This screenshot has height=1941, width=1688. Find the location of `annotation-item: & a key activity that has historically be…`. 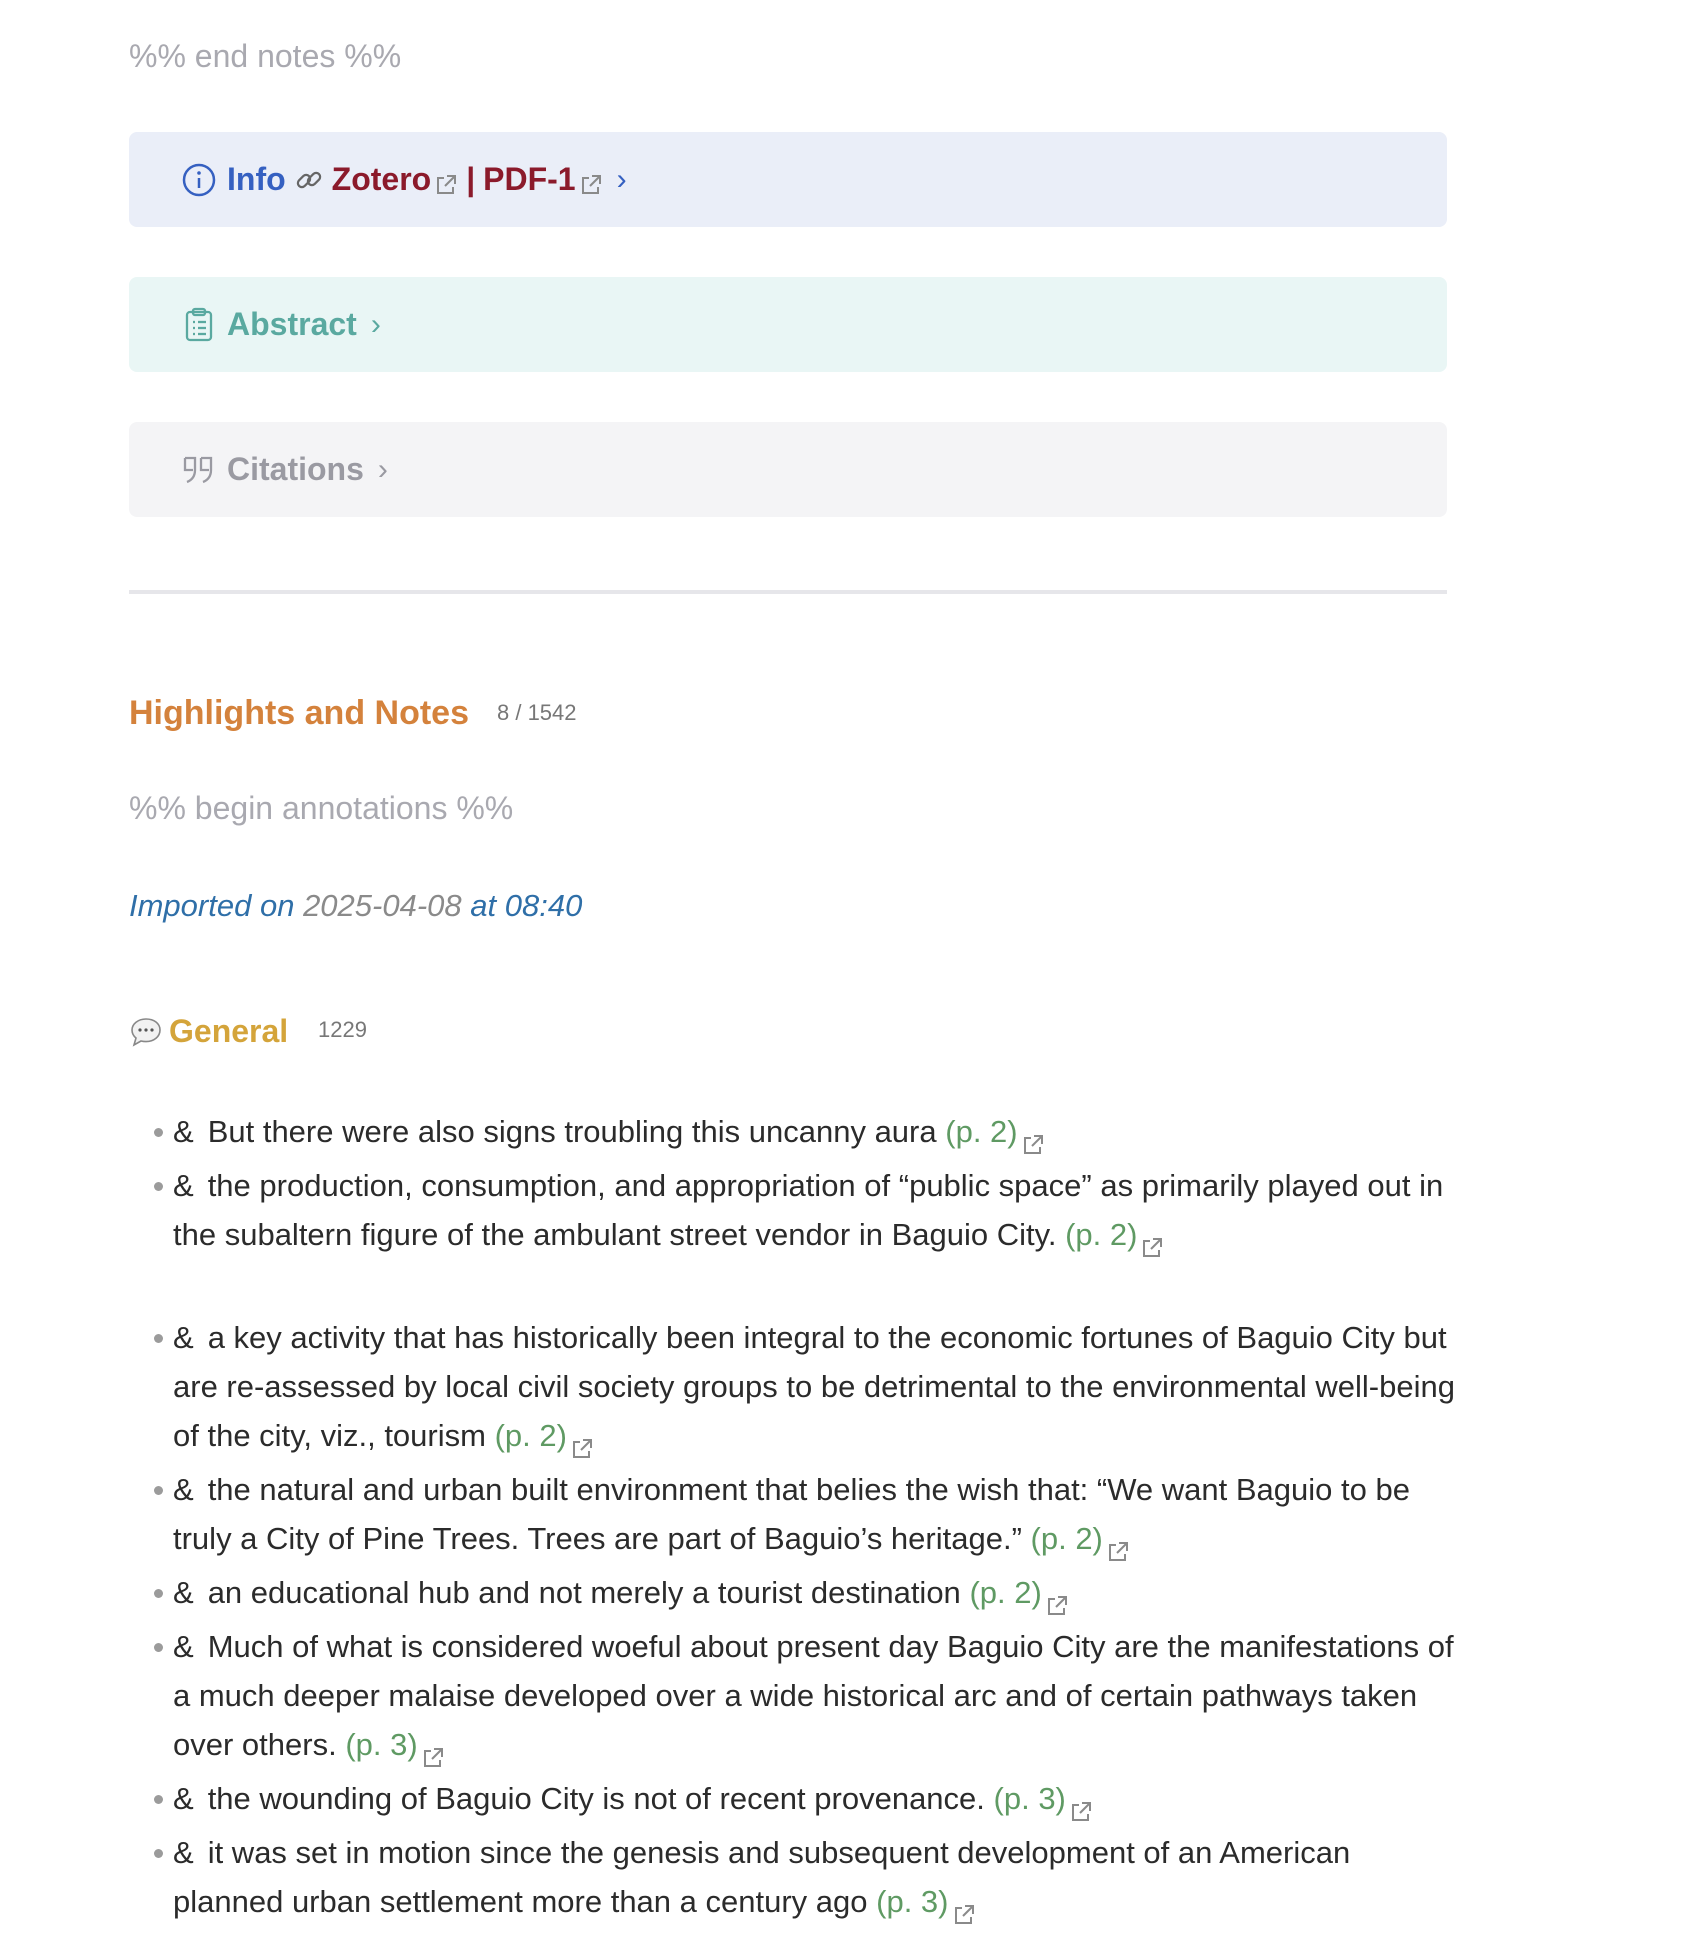

annotation-item: & a key activity that has historically be… is located at coordinates (796, 1386).